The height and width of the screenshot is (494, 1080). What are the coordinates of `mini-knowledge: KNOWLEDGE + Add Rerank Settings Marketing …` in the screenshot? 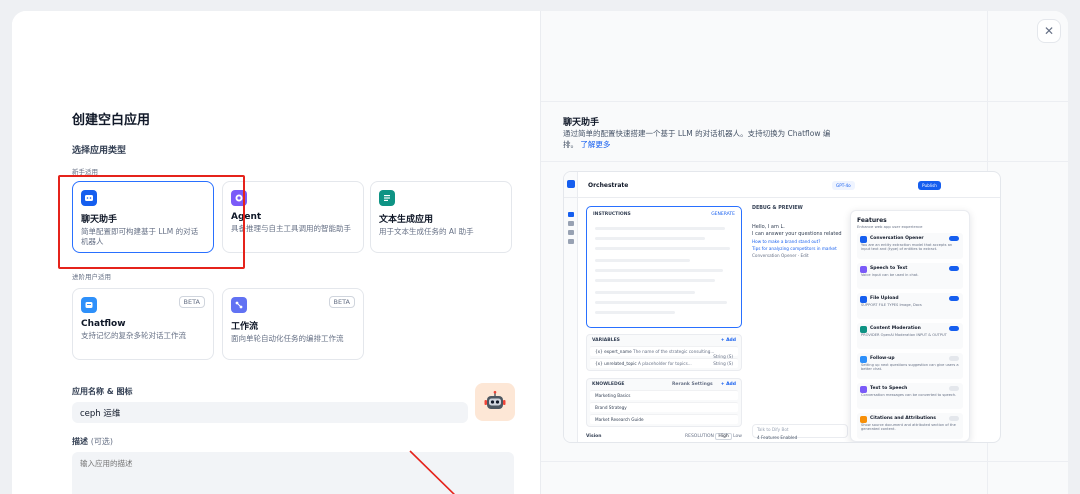 It's located at (664, 402).